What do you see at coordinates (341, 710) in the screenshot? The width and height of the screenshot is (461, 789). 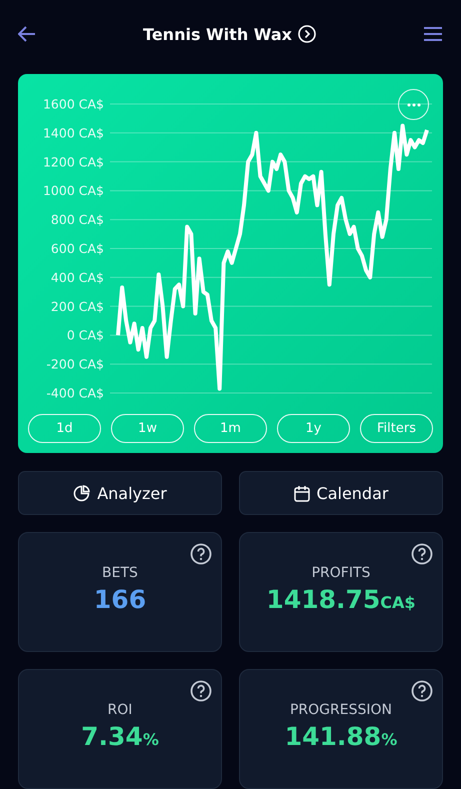 I see `stat-label: PROGRESSION` at bounding box center [341, 710].